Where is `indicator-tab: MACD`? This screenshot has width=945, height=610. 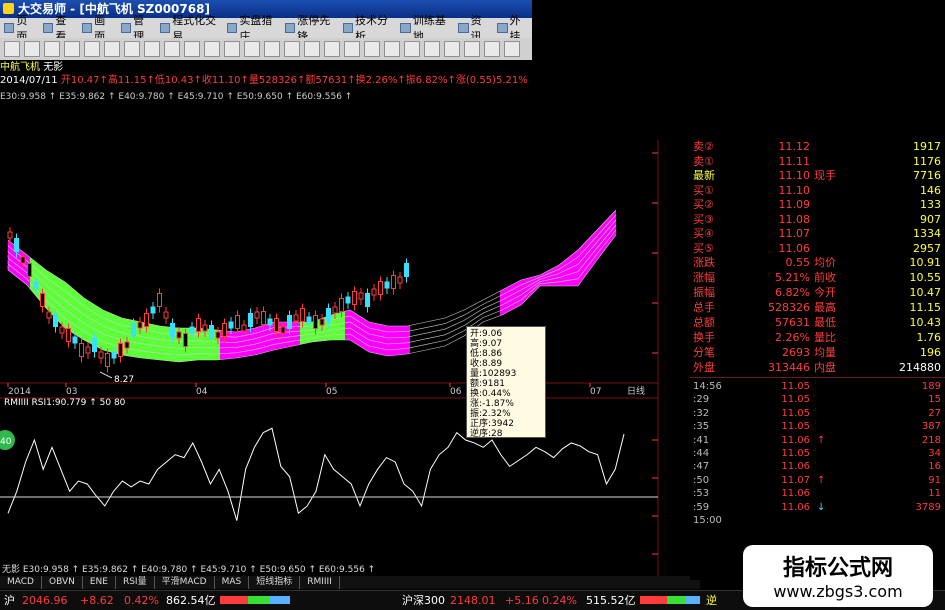 indicator-tab: MACD is located at coordinates (21, 582).